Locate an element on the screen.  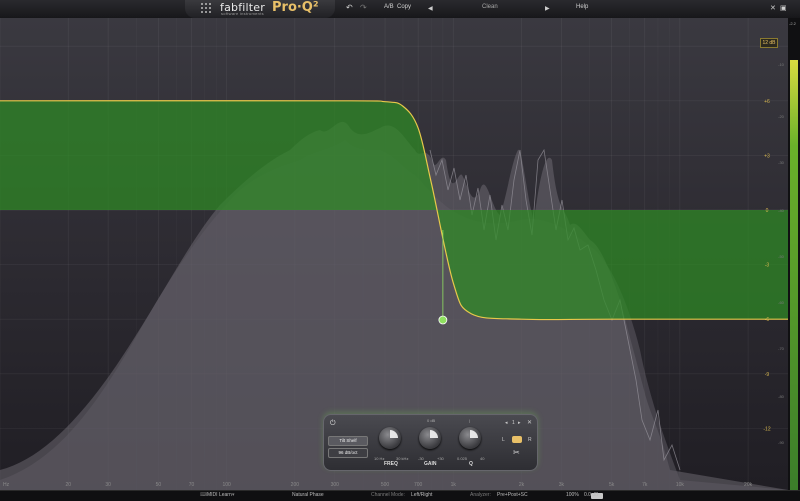
freq-tick-label: 30 is located at coordinates (108, 485).